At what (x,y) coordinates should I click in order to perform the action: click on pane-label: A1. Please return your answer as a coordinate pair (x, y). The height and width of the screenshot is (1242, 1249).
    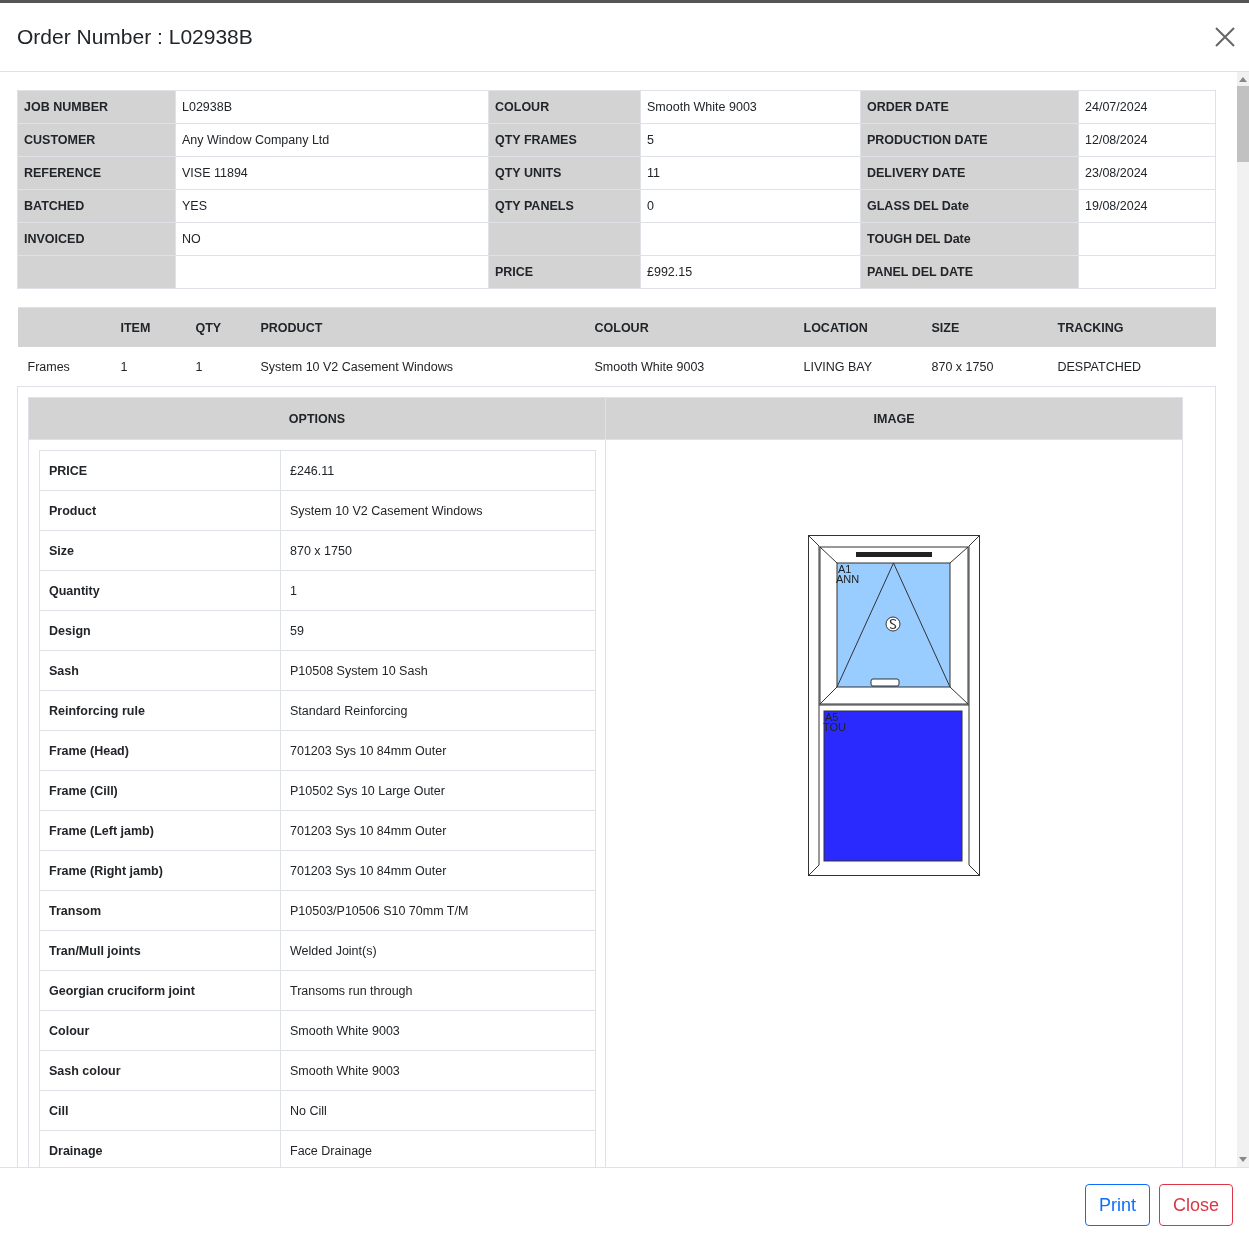
    Looking at the image, I should click on (845, 569).